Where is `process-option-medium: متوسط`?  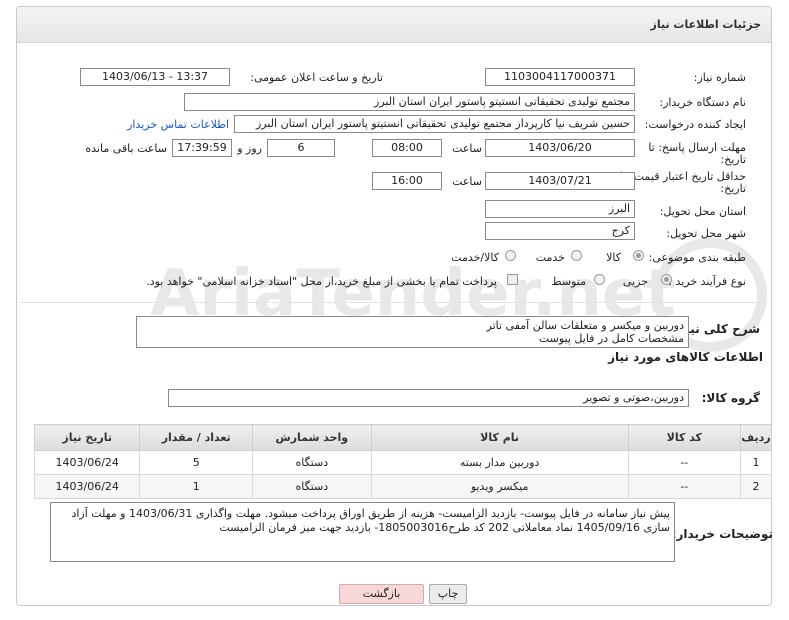
process-option-medium: متوسط is located at coordinates (568, 281).